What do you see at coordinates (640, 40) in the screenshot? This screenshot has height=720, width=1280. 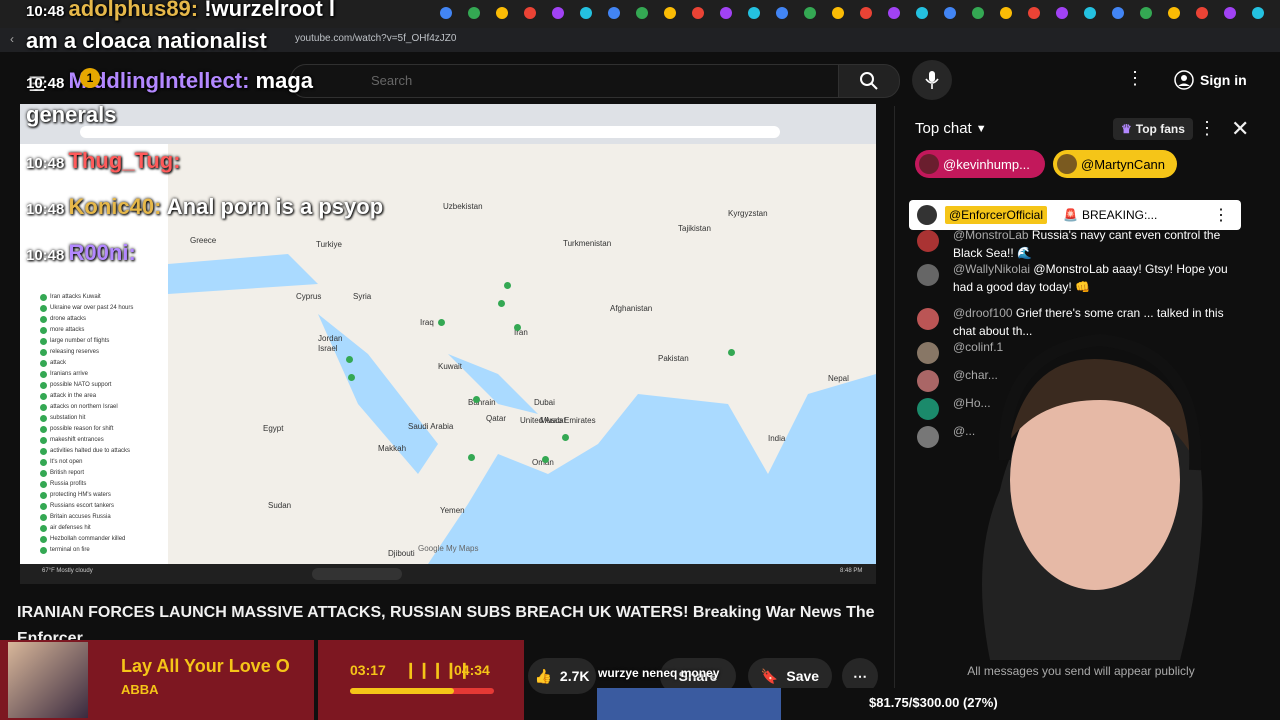 I see `browser-address-bar: ‹` at bounding box center [640, 40].